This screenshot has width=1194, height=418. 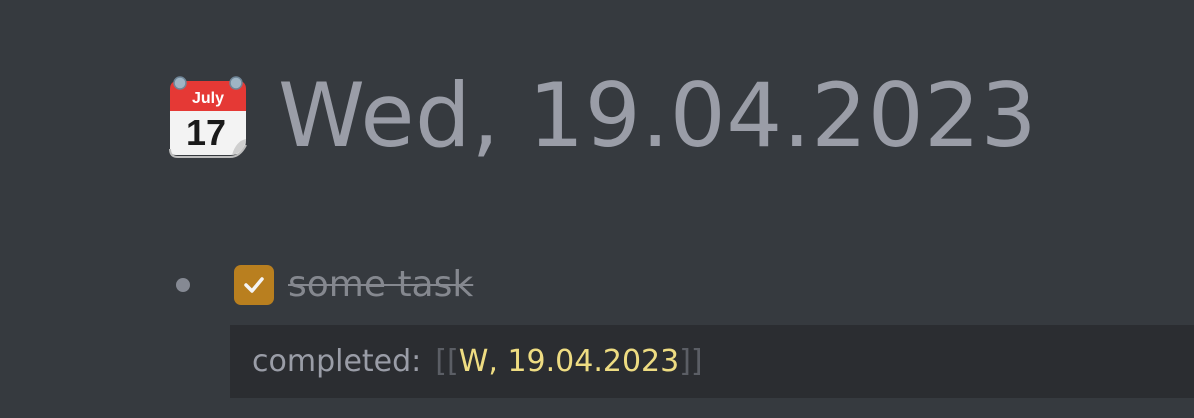 What do you see at coordinates (183, 285) in the screenshot?
I see `block-bullet` at bounding box center [183, 285].